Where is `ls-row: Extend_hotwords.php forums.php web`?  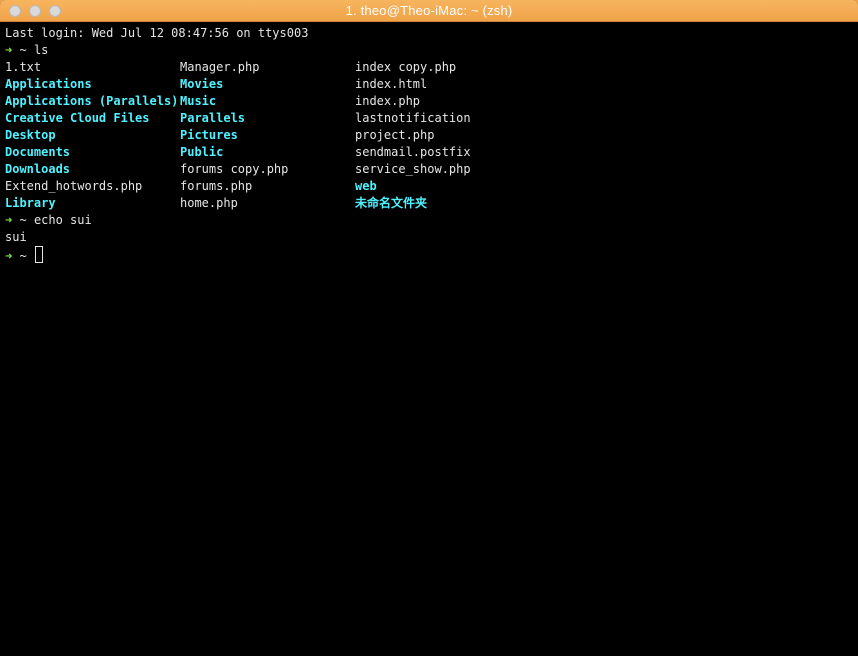
ls-row: Extend_hotwords.php forums.php web is located at coordinates (427, 186).